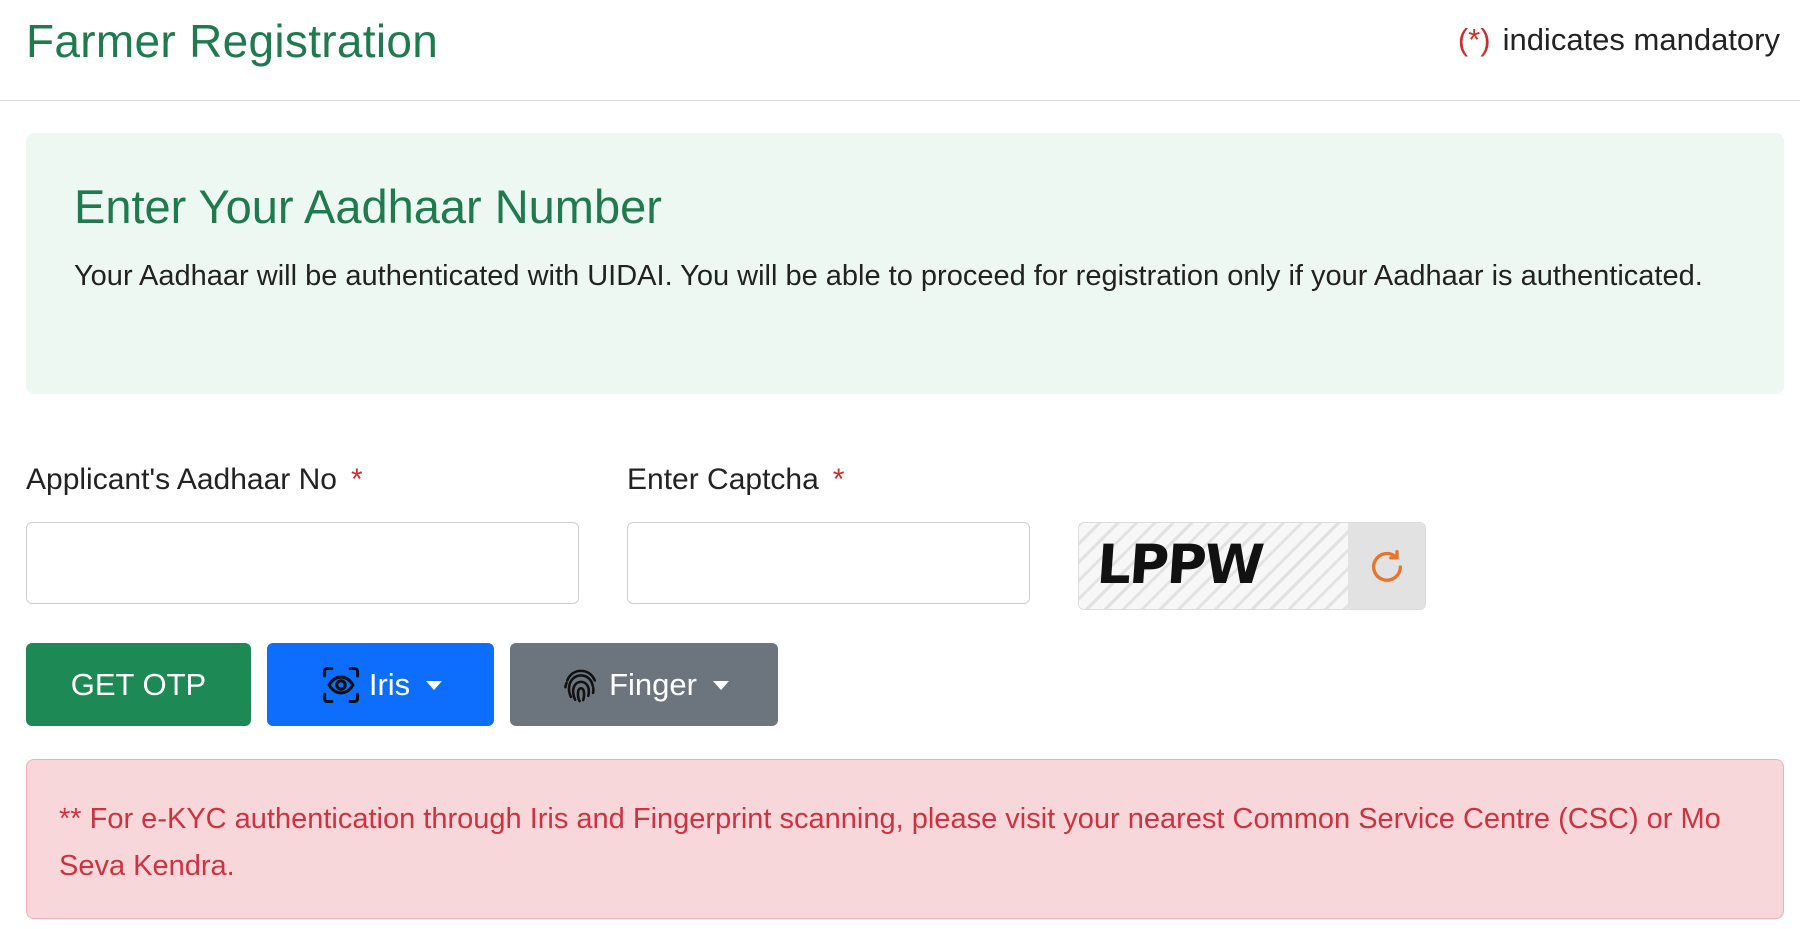  What do you see at coordinates (356, 479) in the screenshot?
I see `aadhaar-required-mark: *` at bounding box center [356, 479].